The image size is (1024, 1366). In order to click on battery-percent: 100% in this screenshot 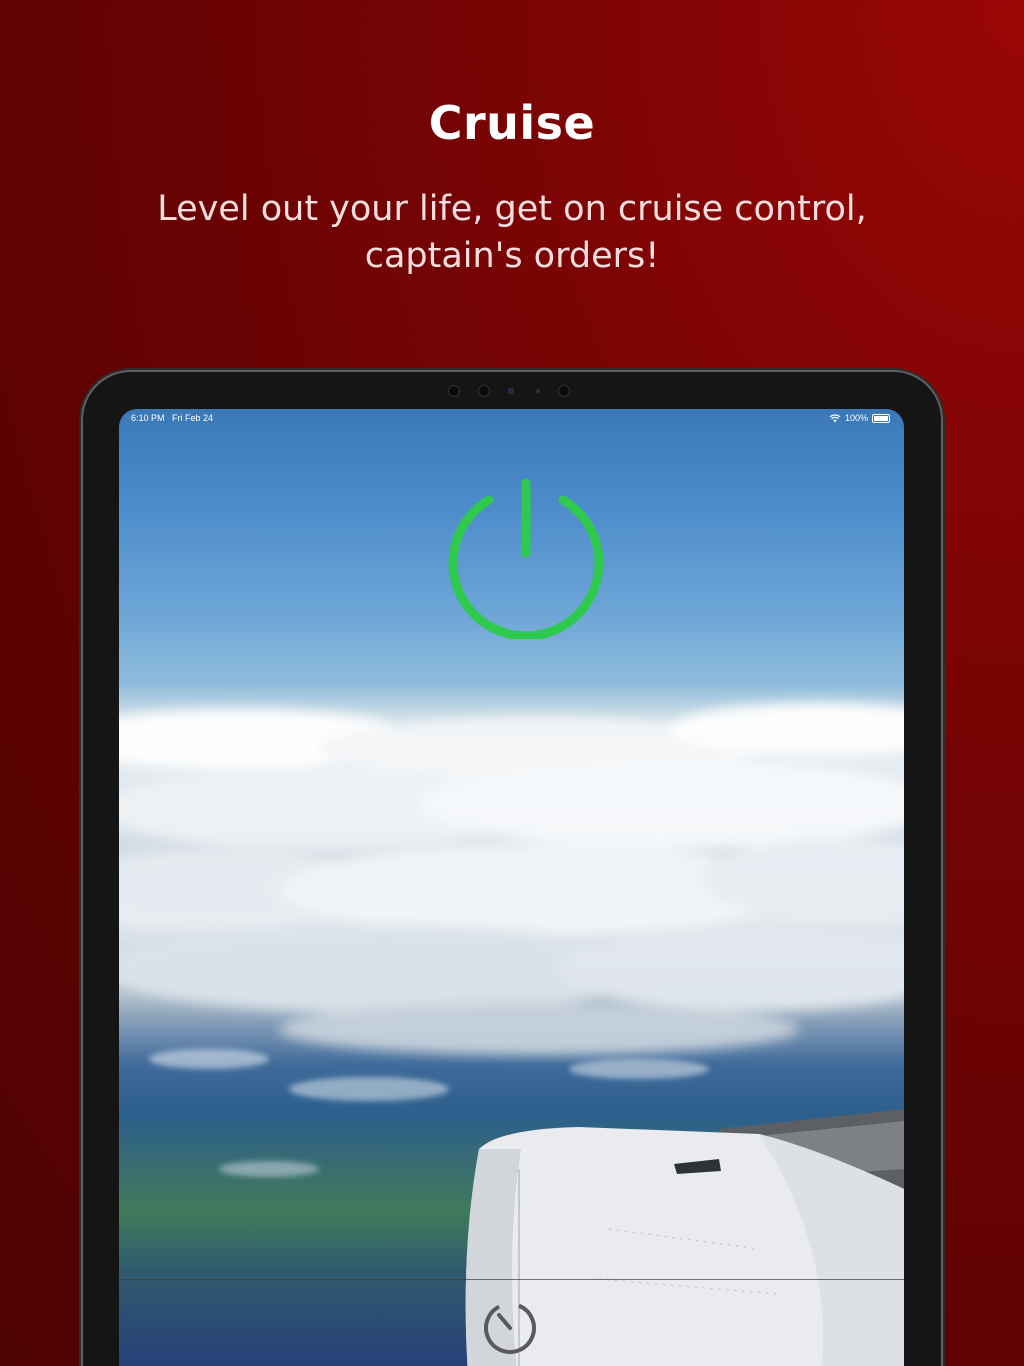, I will do `click(856, 418)`.